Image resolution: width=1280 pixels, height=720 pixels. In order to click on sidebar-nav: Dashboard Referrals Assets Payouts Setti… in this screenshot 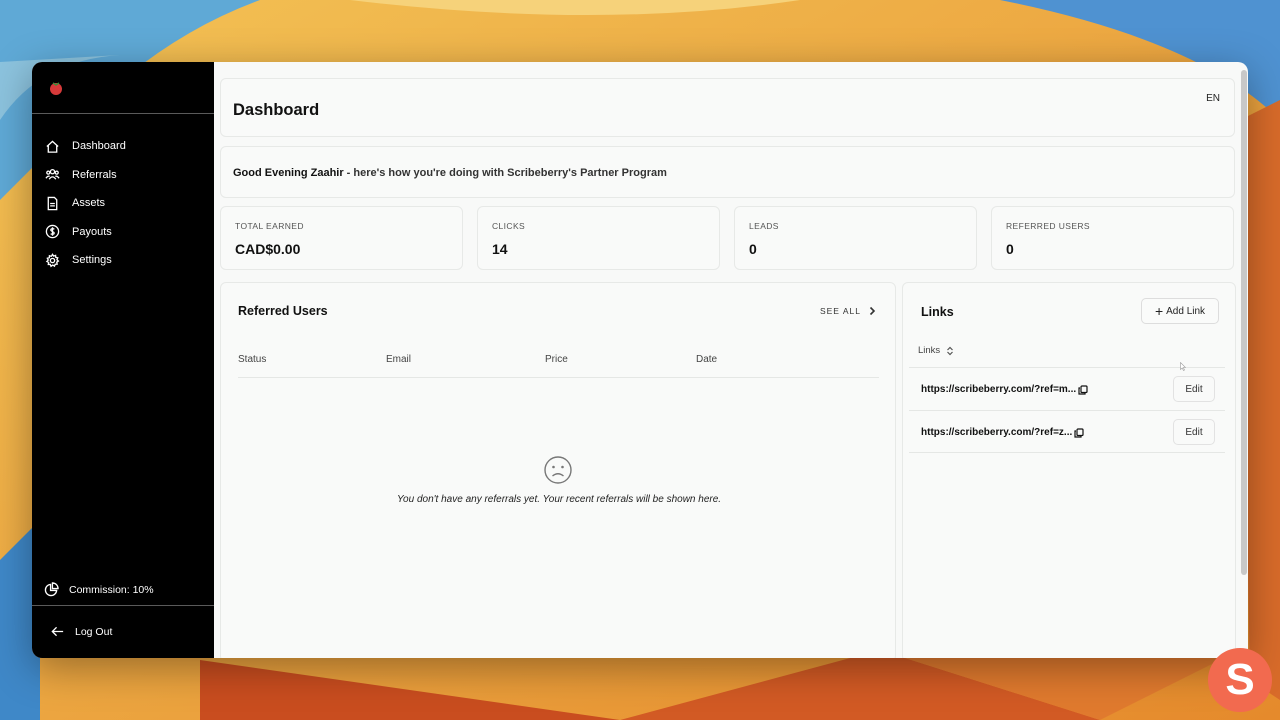, I will do `click(124, 203)`.